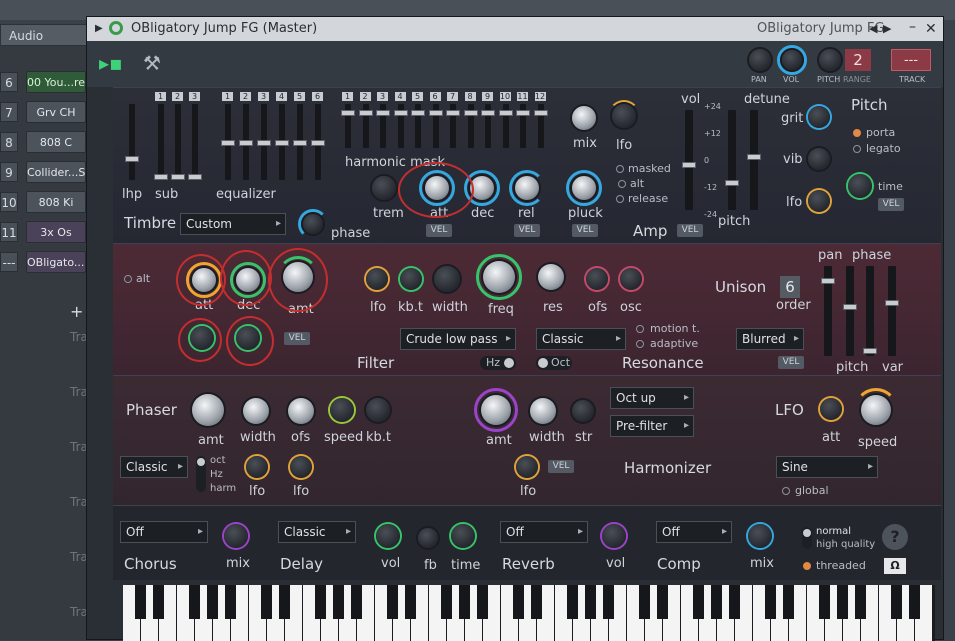  Describe the element at coordinates (154, 467) in the screenshot. I see `phaser-type-dropdown: Classic` at that location.